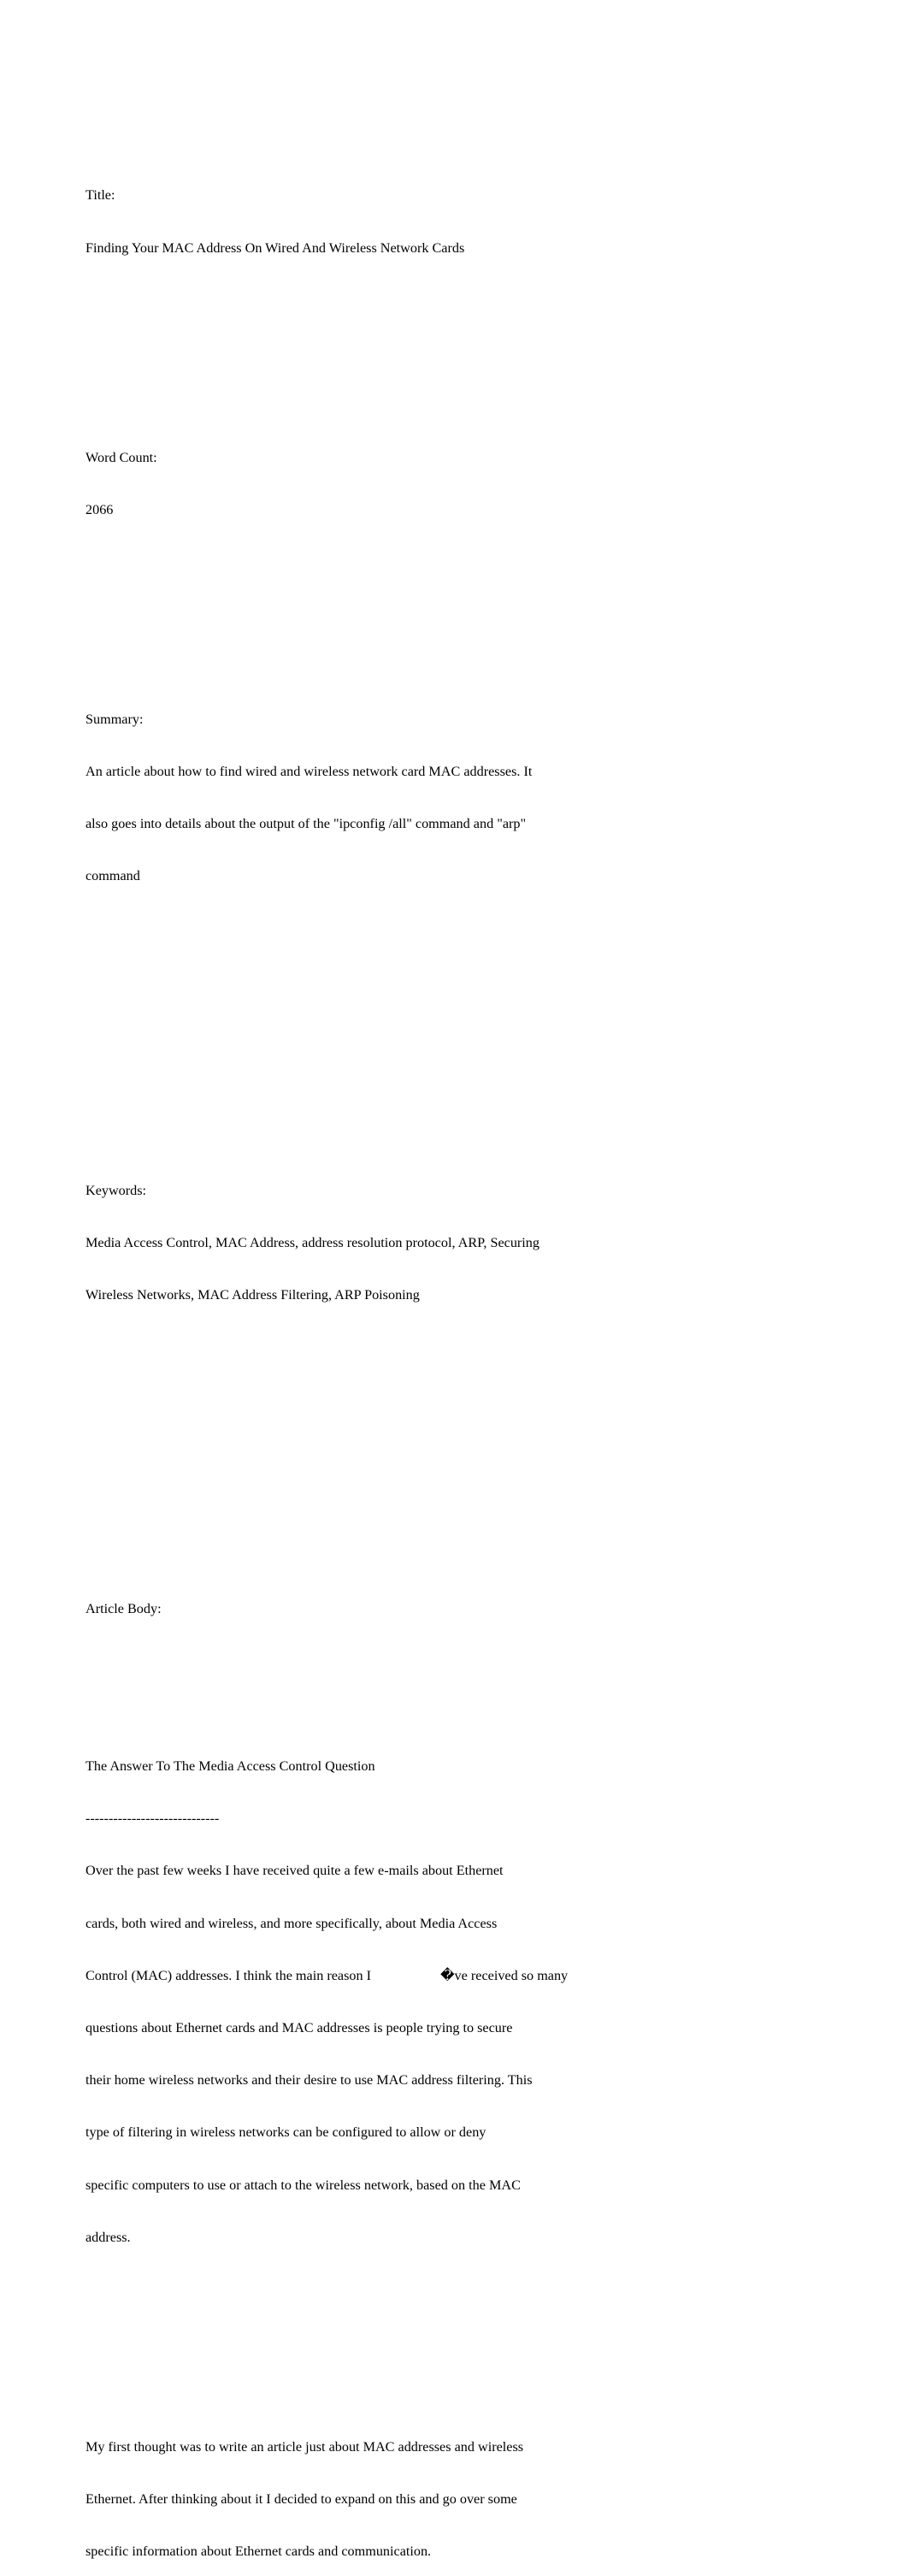 This screenshot has height=2576, width=908. What do you see at coordinates (123, 1609) in the screenshot?
I see `article-body-label: Article Body:` at bounding box center [123, 1609].